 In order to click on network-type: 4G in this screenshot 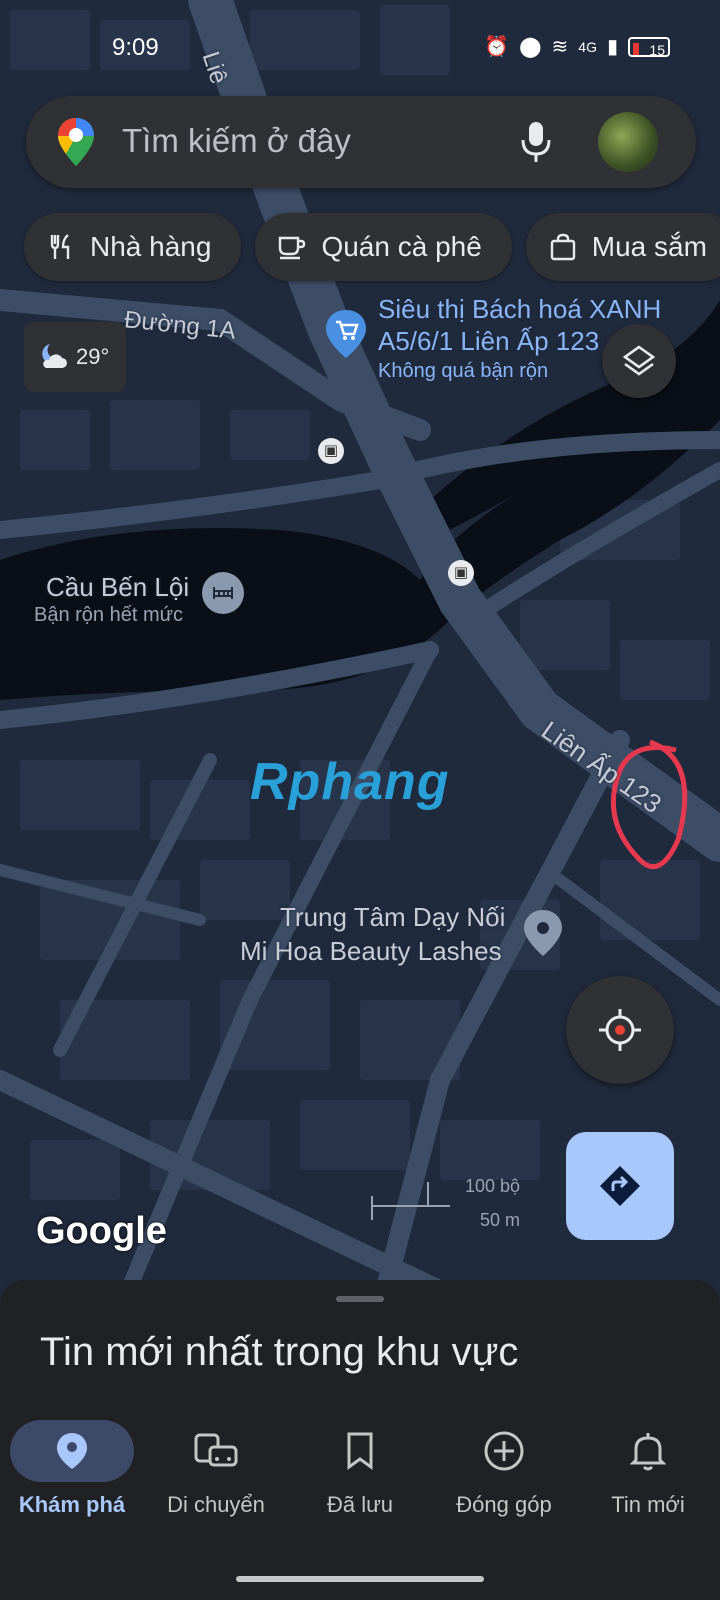, I will do `click(587, 46)`.